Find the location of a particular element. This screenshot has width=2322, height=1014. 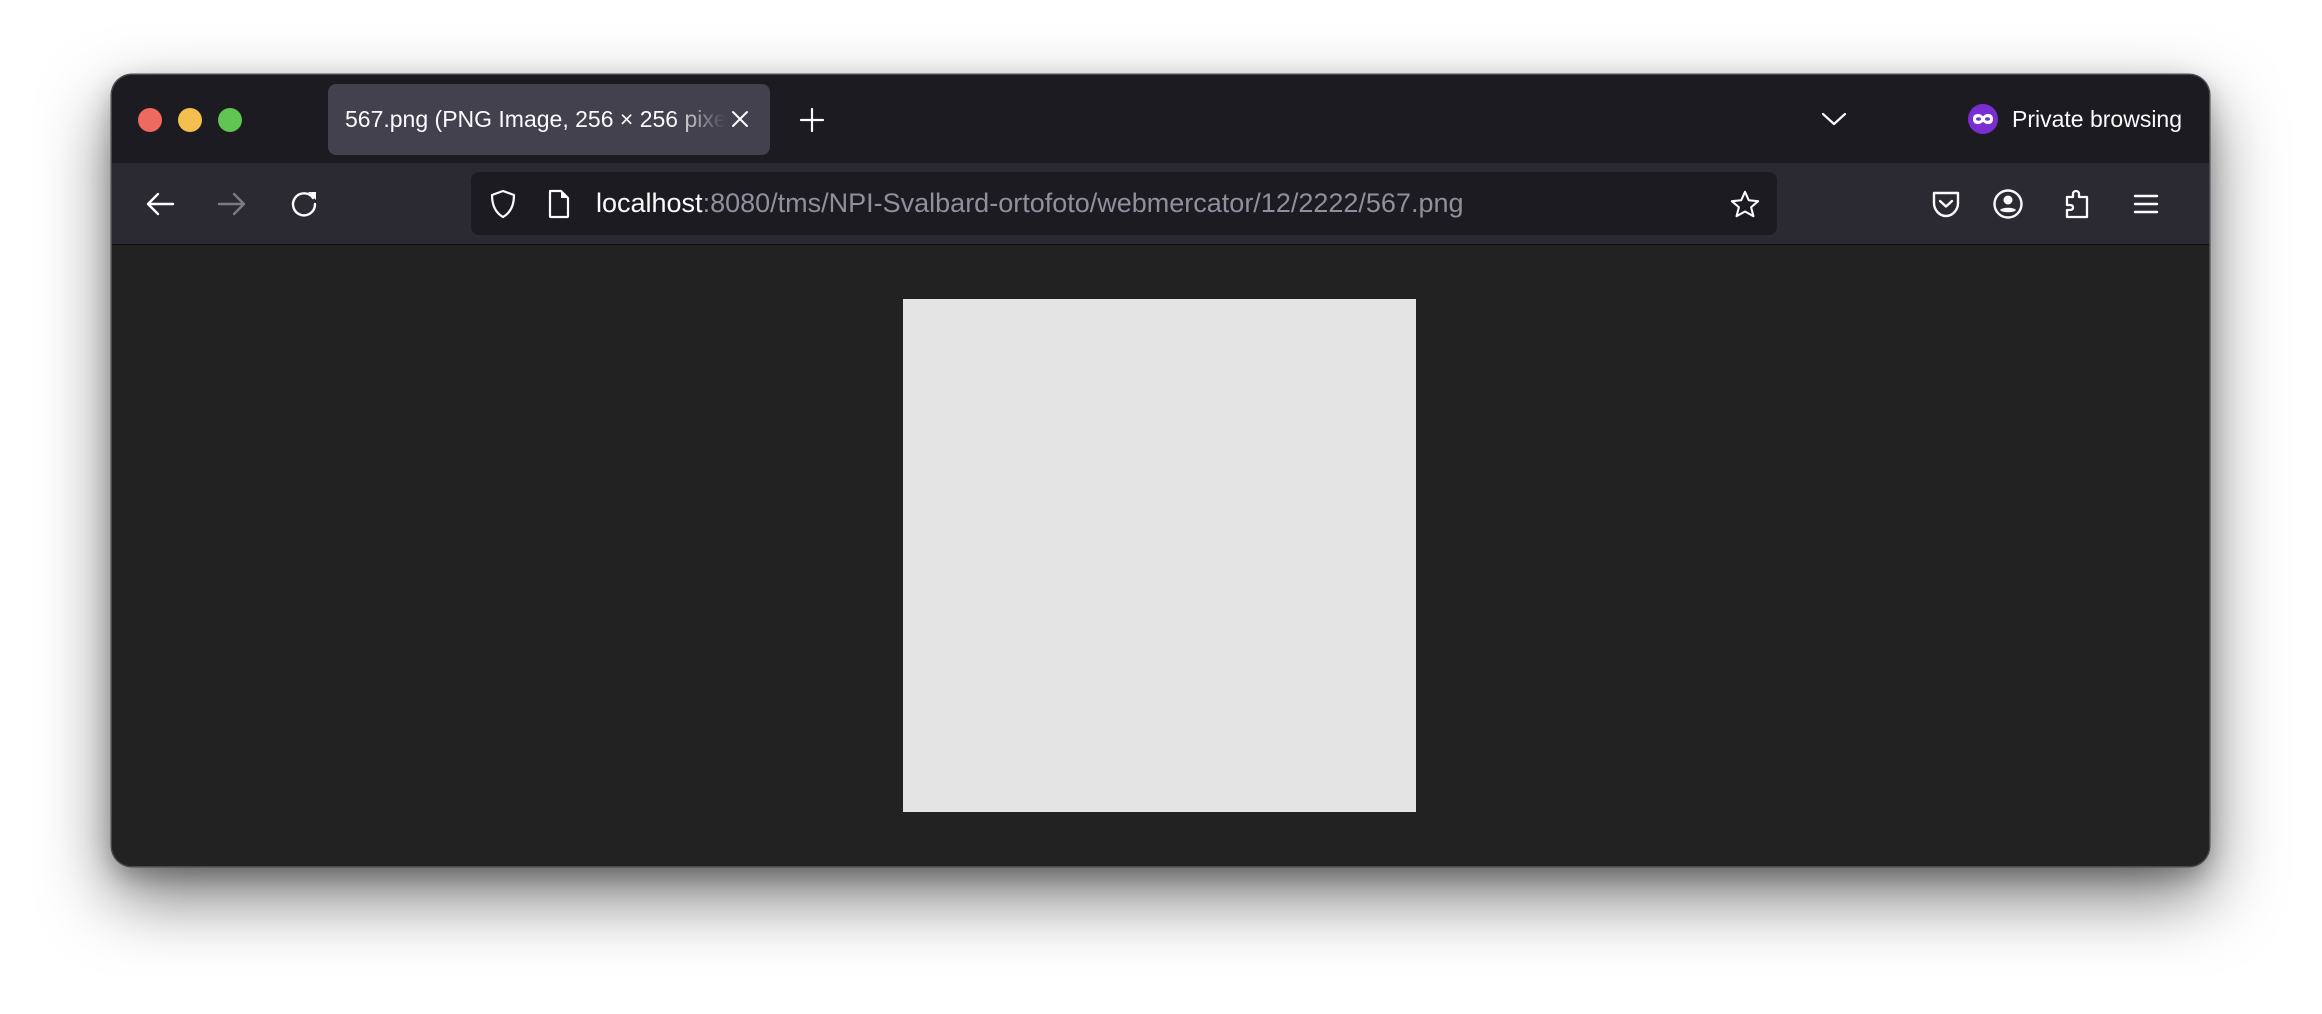

back-button is located at coordinates (160, 204).